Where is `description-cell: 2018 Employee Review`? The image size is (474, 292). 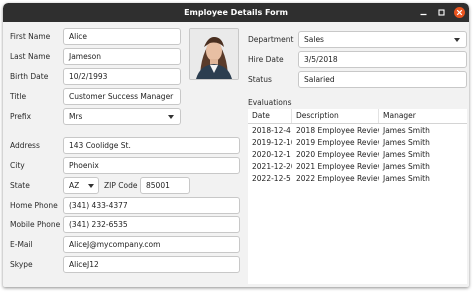
description-cell: 2018 Employee Review is located at coordinates (337, 130).